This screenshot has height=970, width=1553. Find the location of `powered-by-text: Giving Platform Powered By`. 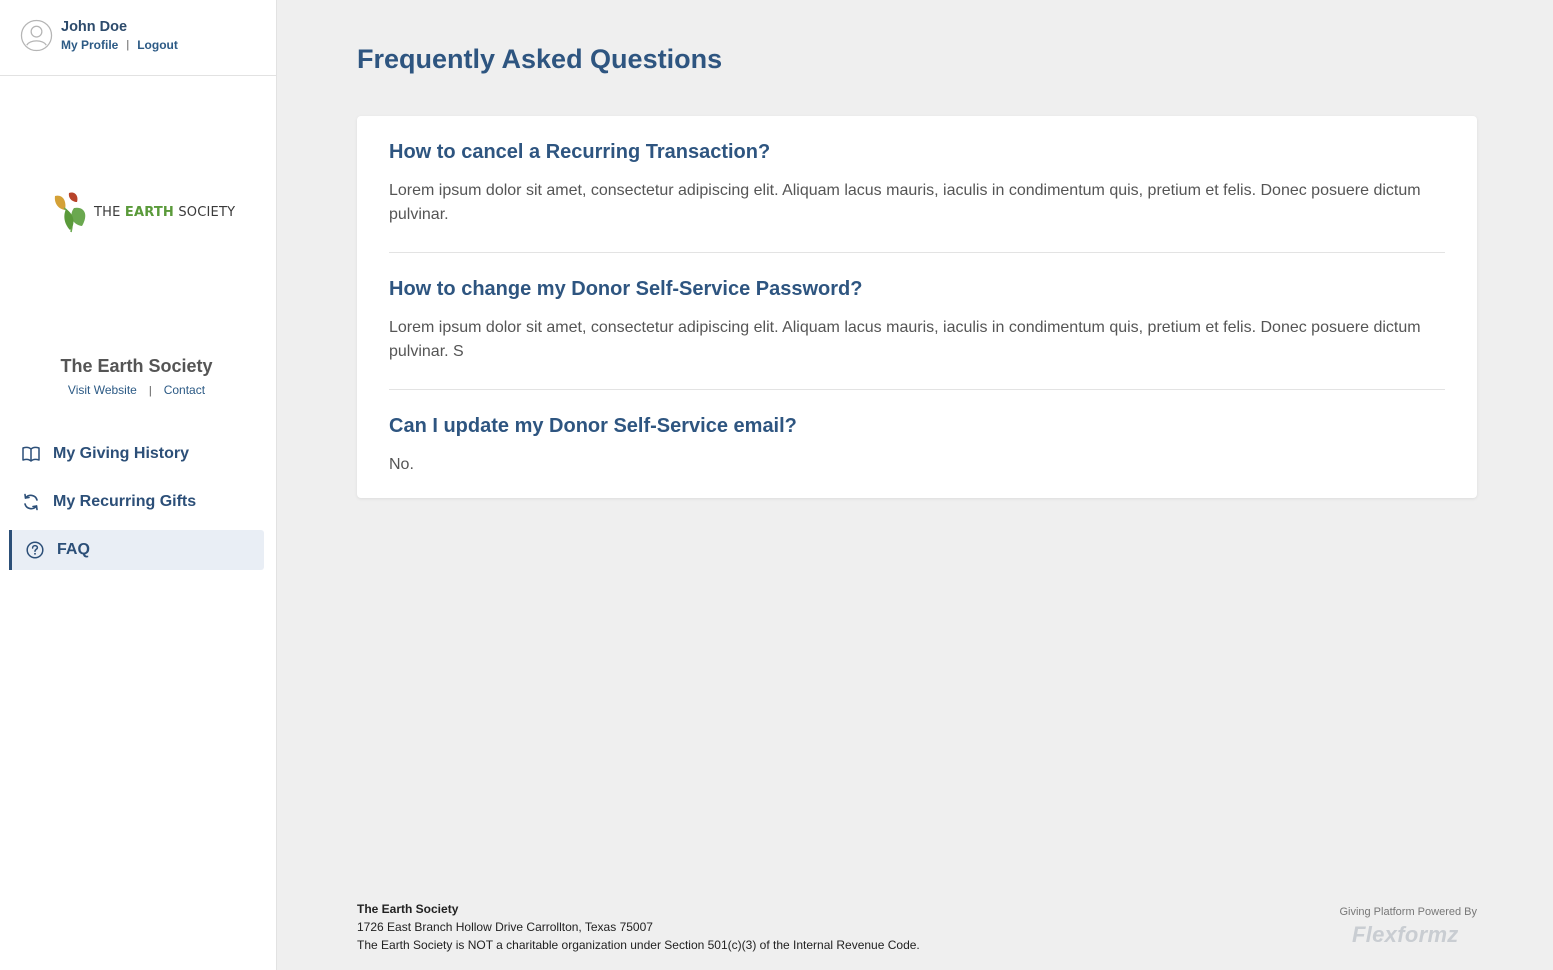

powered-by-text: Giving Platform Powered By is located at coordinates (1408, 912).